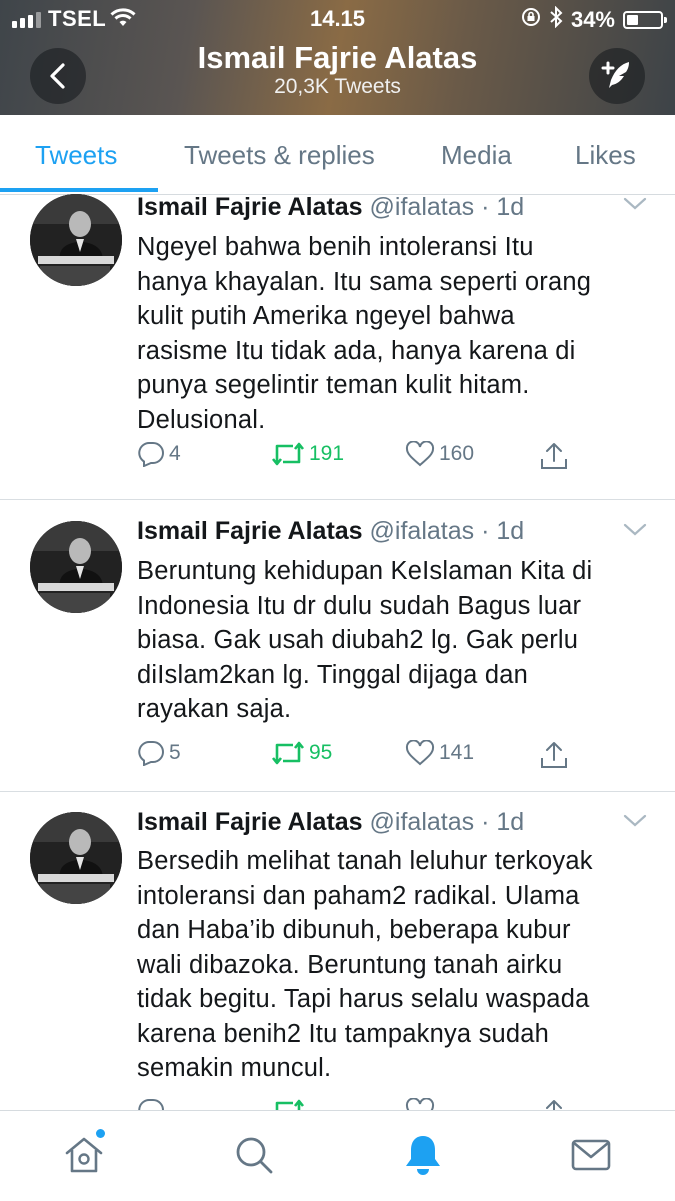  I want to click on search-tab-button, so click(254, 1155).